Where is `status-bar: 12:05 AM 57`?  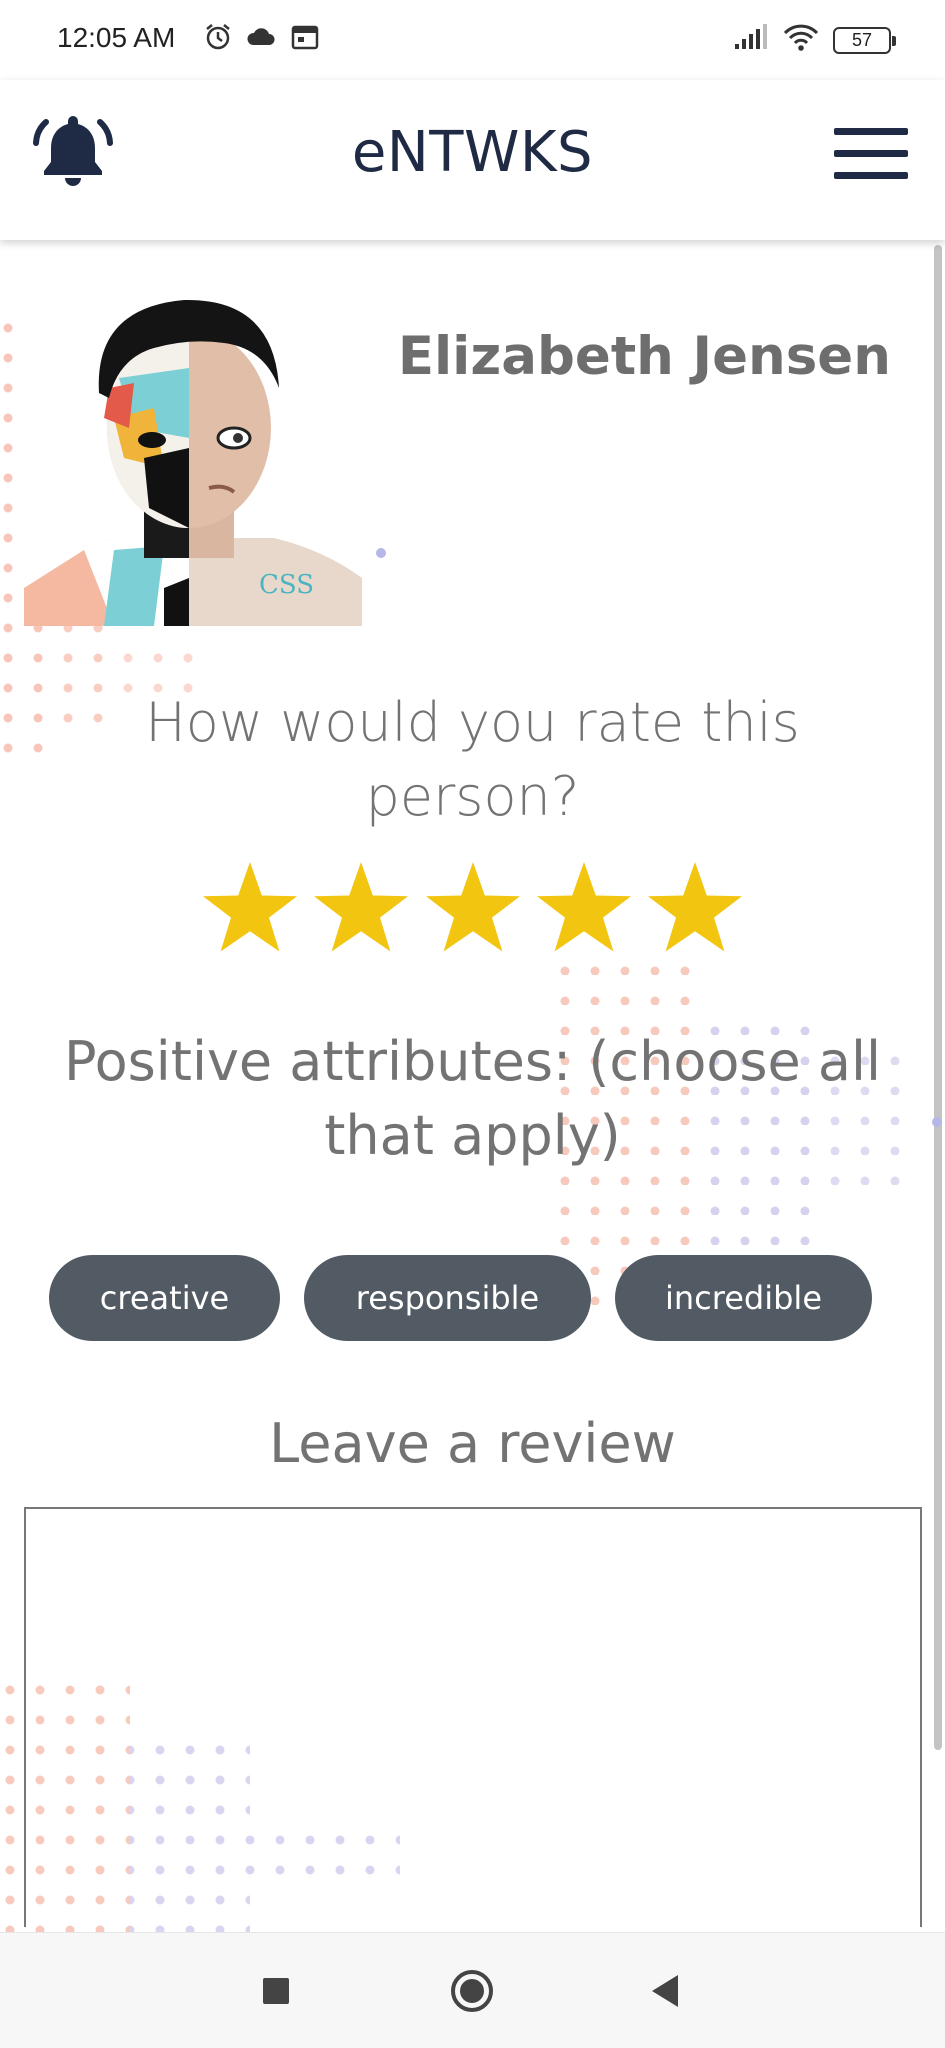 status-bar: 12:05 AM 57 is located at coordinates (472, 40).